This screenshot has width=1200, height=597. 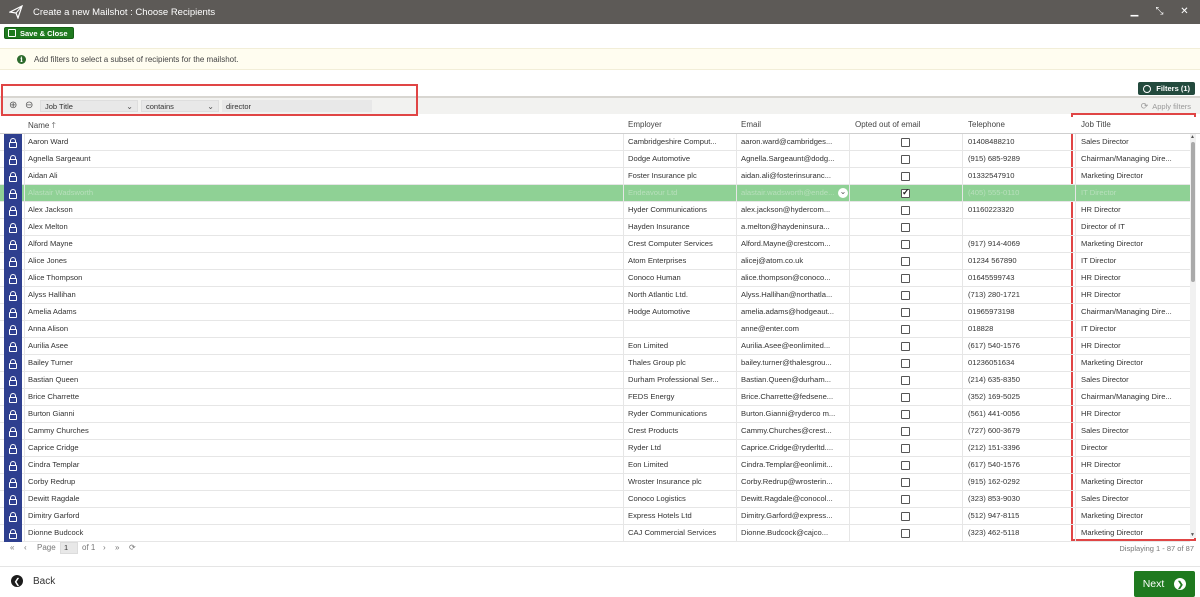 What do you see at coordinates (1166, 106) in the screenshot?
I see `apply-filters-button: ⟳ Apply filters` at bounding box center [1166, 106].